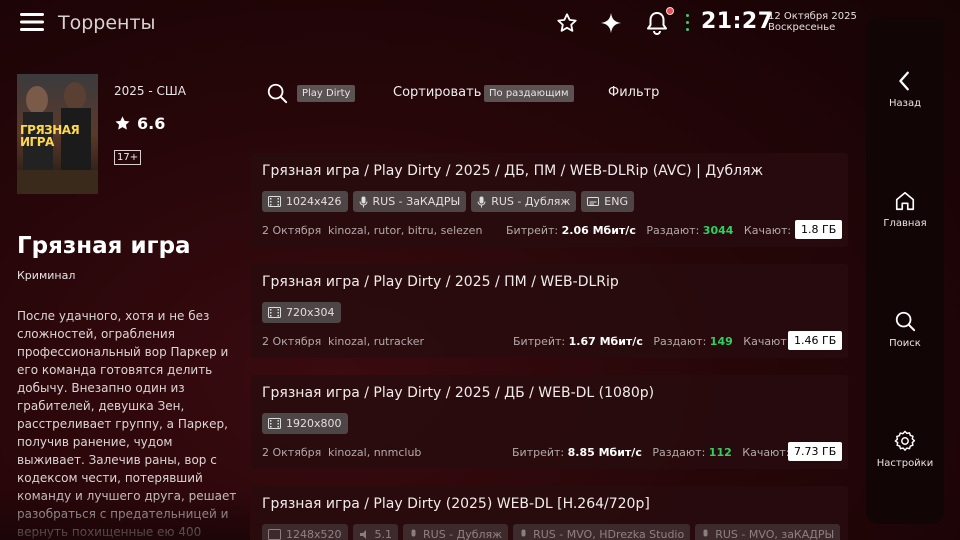 This screenshot has height=540, width=960. I want to click on sparkle-icon, so click(611, 23).